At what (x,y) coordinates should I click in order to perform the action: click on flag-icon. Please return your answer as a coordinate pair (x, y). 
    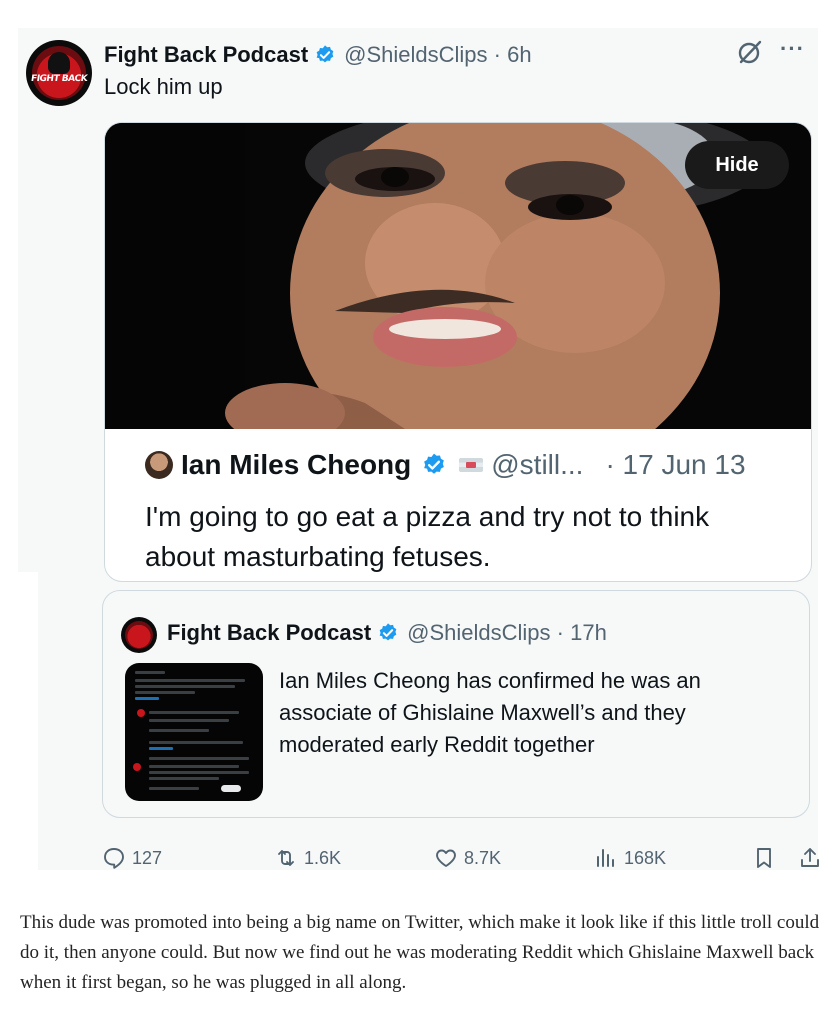
    Looking at the image, I should click on (471, 465).